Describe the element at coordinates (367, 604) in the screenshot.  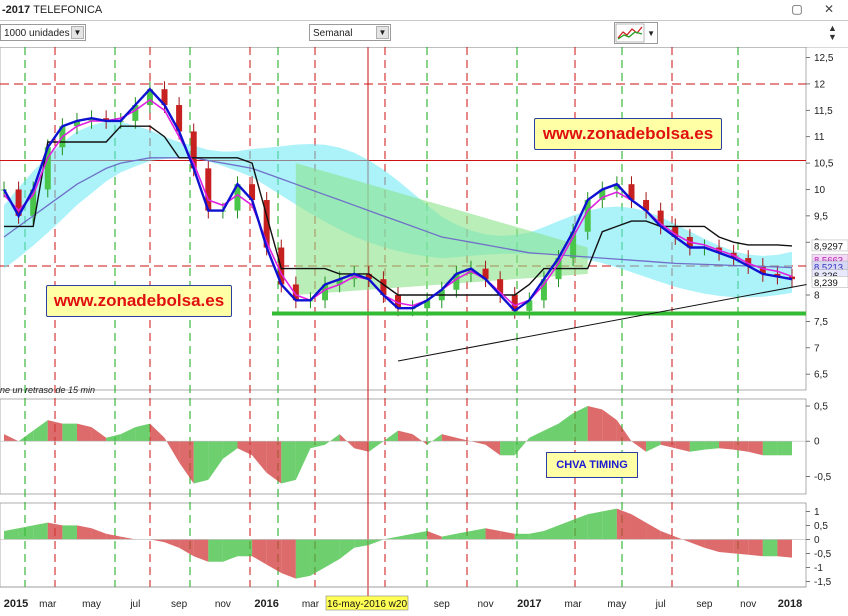
I see `cursor-date-label: 16-may-2016 w20` at that location.